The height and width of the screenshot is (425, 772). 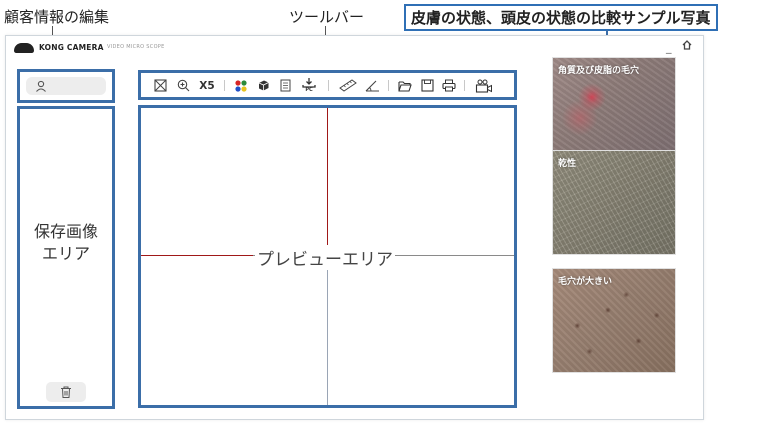 I want to click on print-button, so click(x=449, y=85).